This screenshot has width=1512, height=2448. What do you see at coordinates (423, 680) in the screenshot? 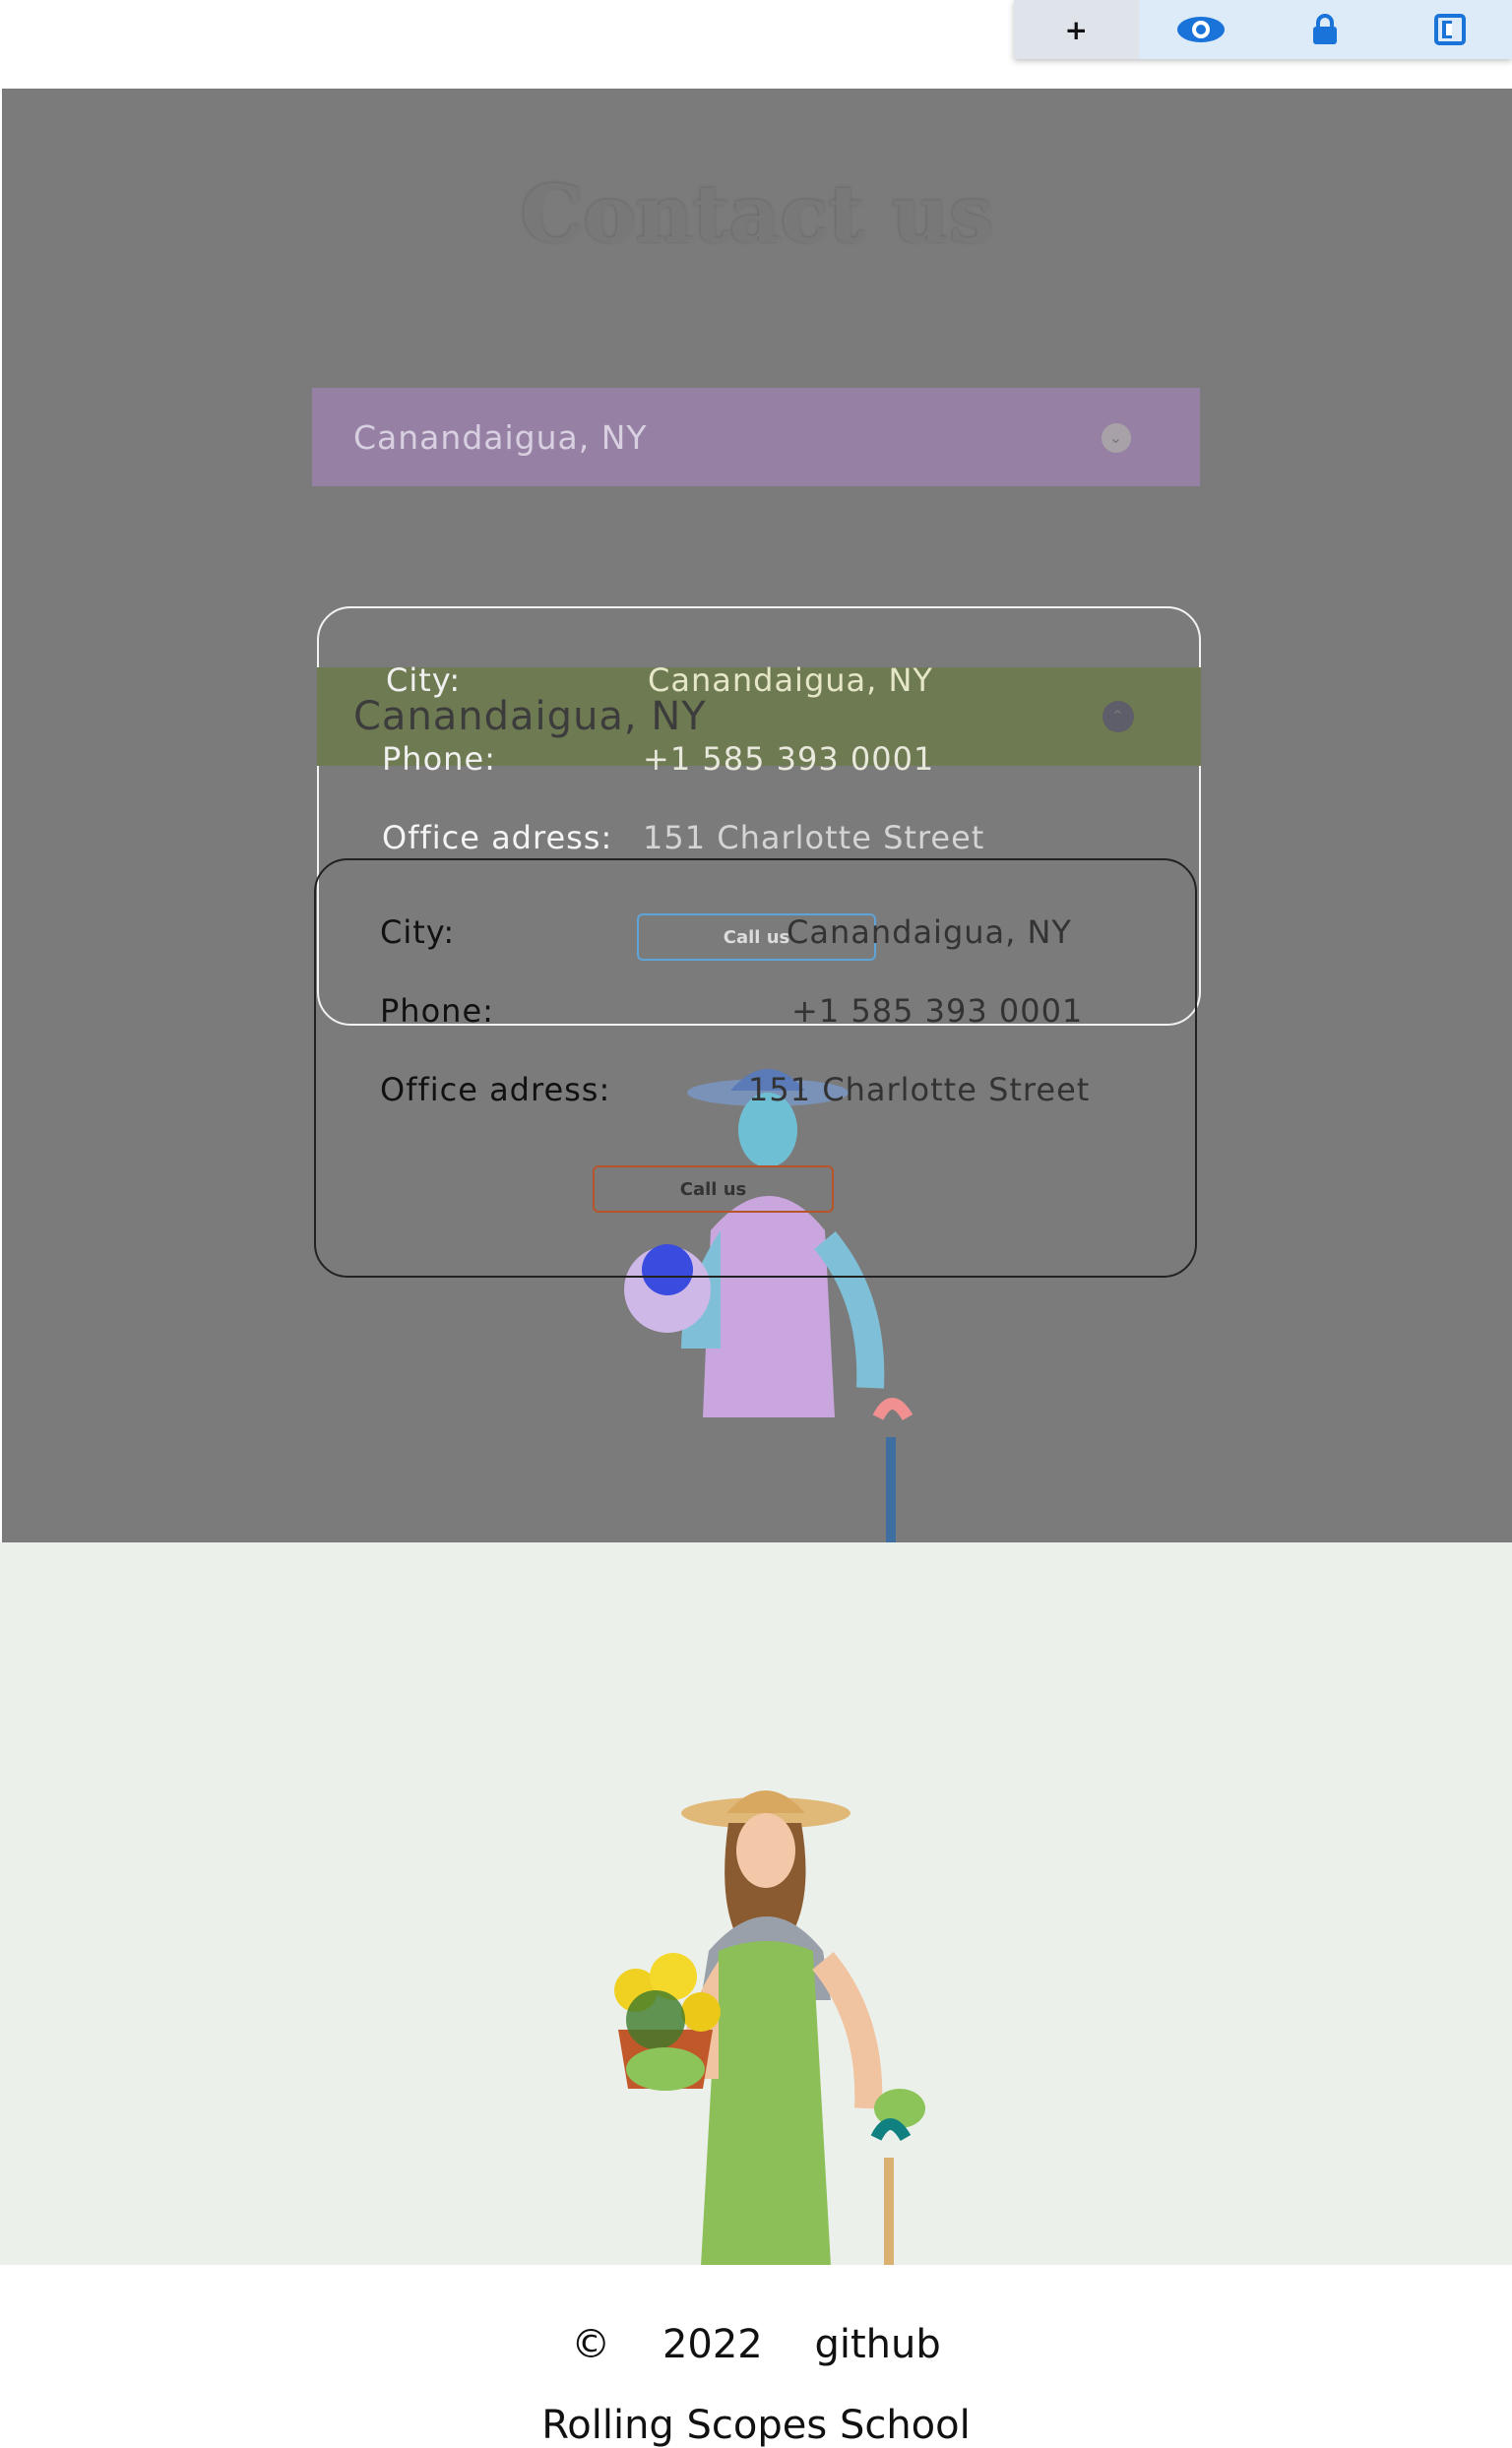
I see `card1-city-label: City:` at bounding box center [423, 680].